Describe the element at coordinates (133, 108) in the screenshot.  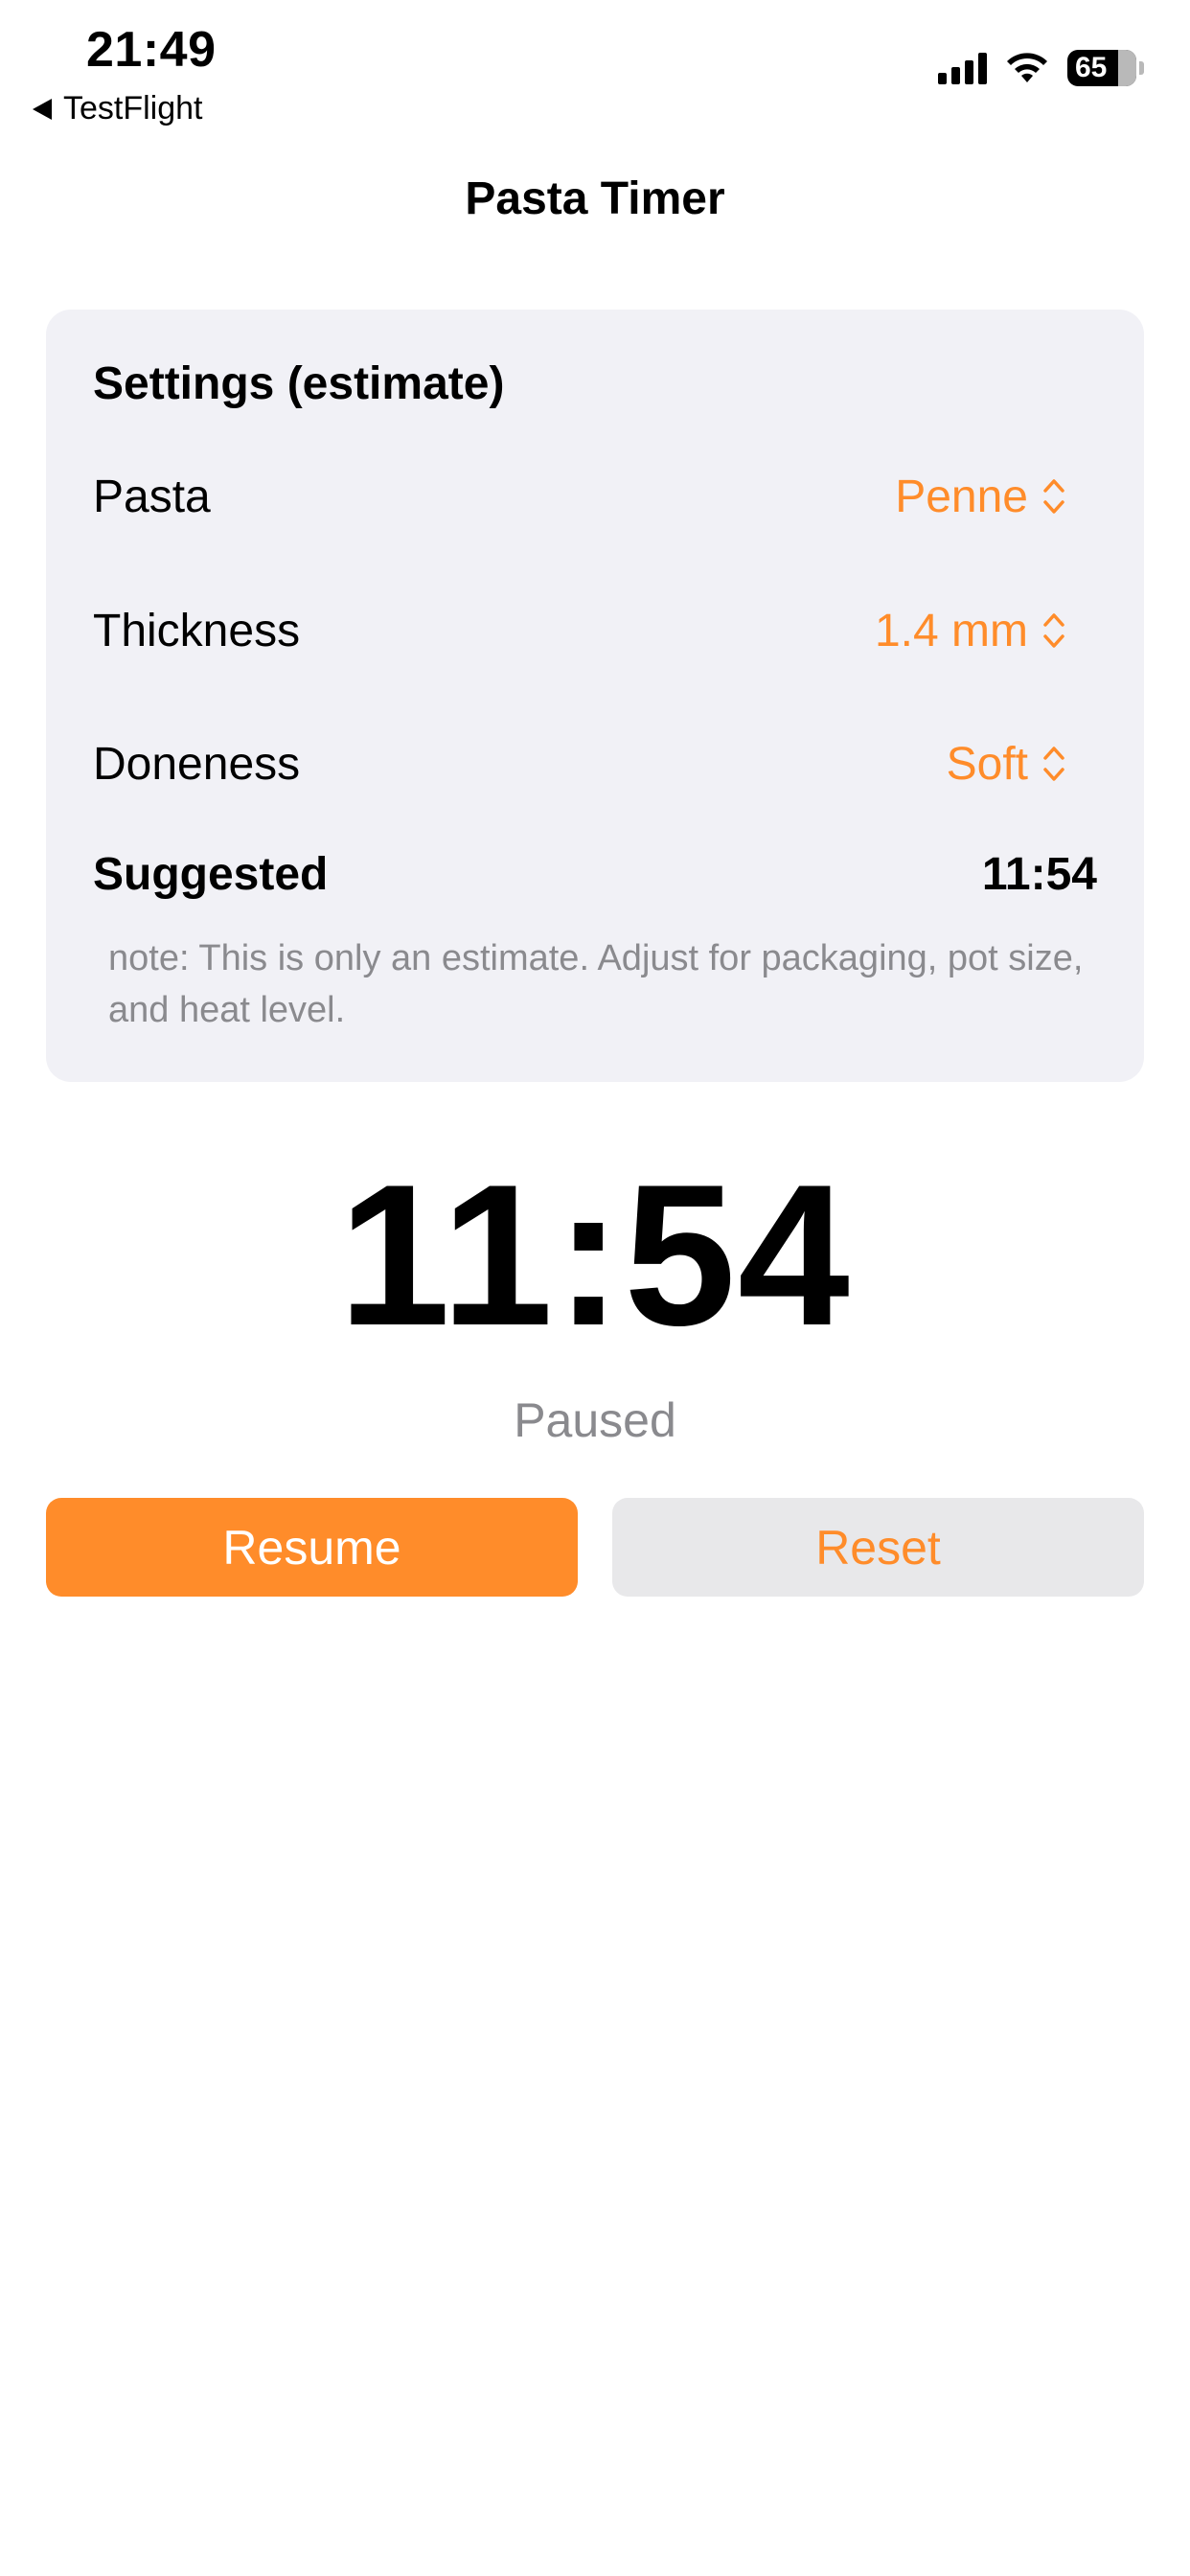
I see `back-app-label: TestFlight` at that location.